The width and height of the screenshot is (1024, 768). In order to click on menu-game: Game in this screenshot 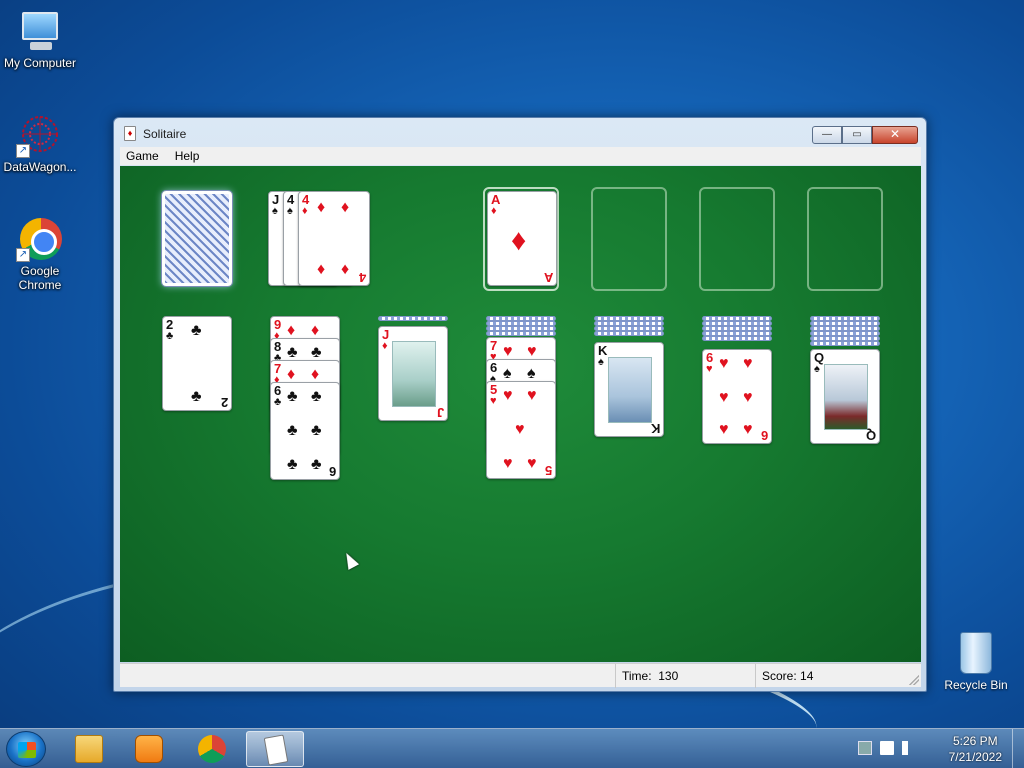, I will do `click(142, 156)`.